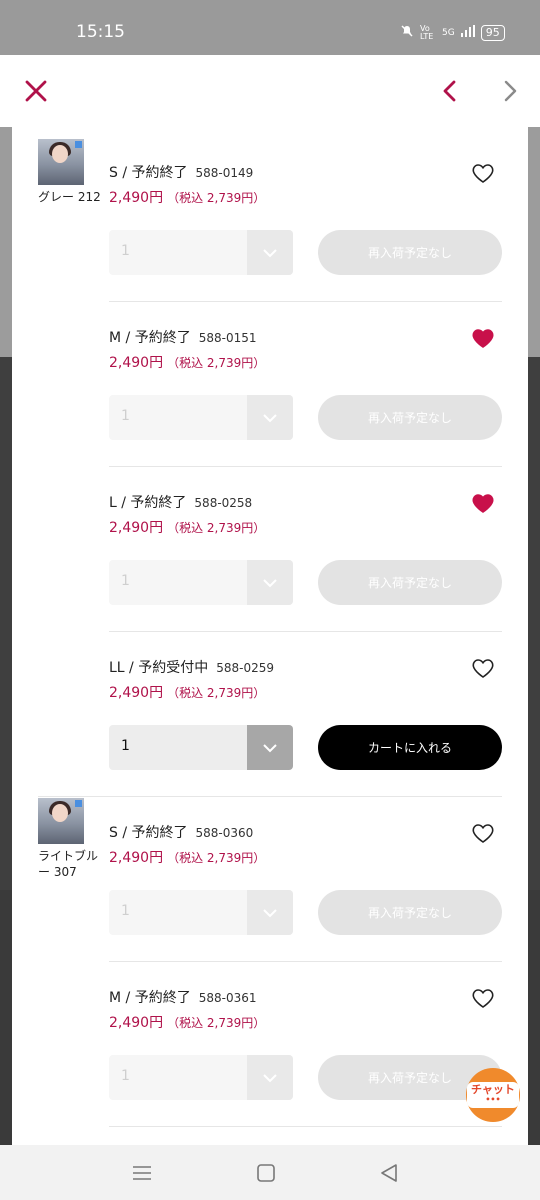 This screenshot has height=1200, width=540. I want to click on product-code: 588-0360, so click(224, 833).